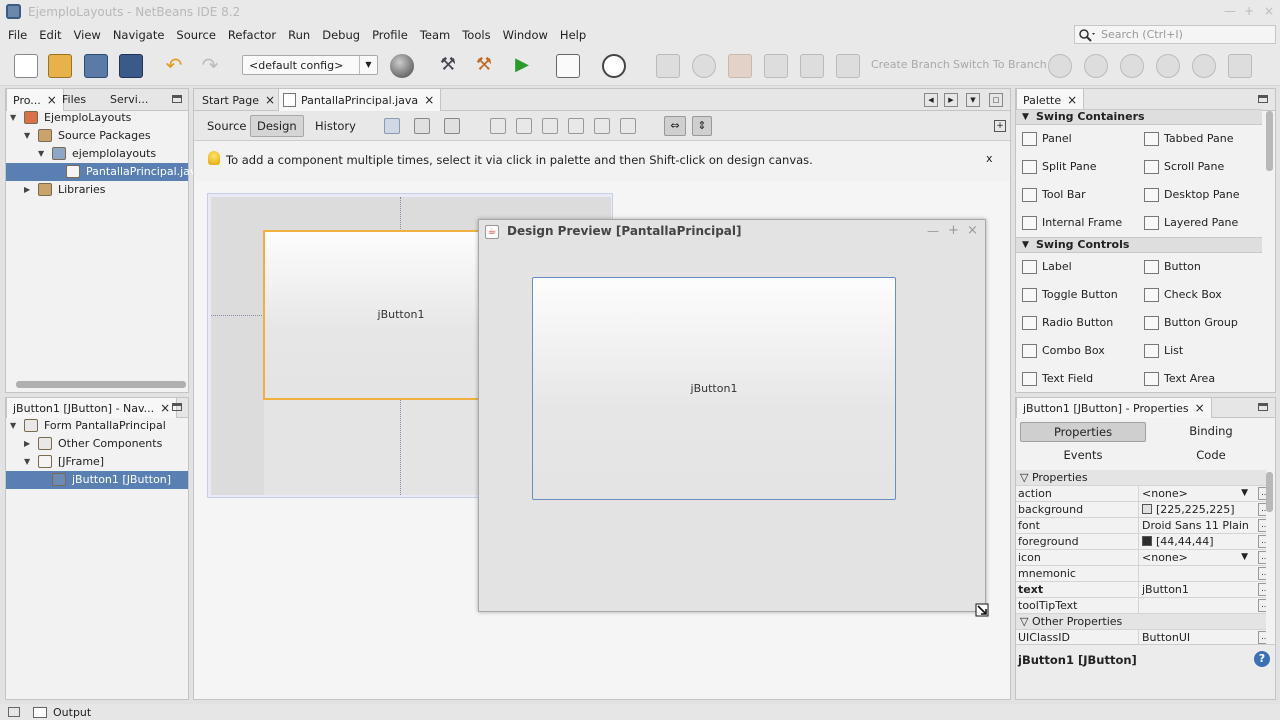  I want to click on preview-design-icon, so click(452, 126).